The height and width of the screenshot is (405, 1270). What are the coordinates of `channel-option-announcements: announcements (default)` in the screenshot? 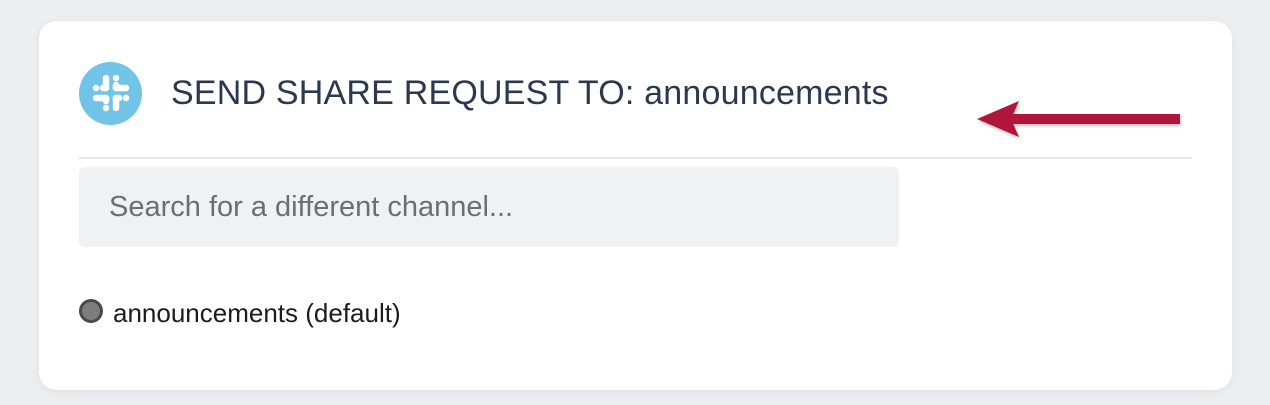 It's located at (240, 313).